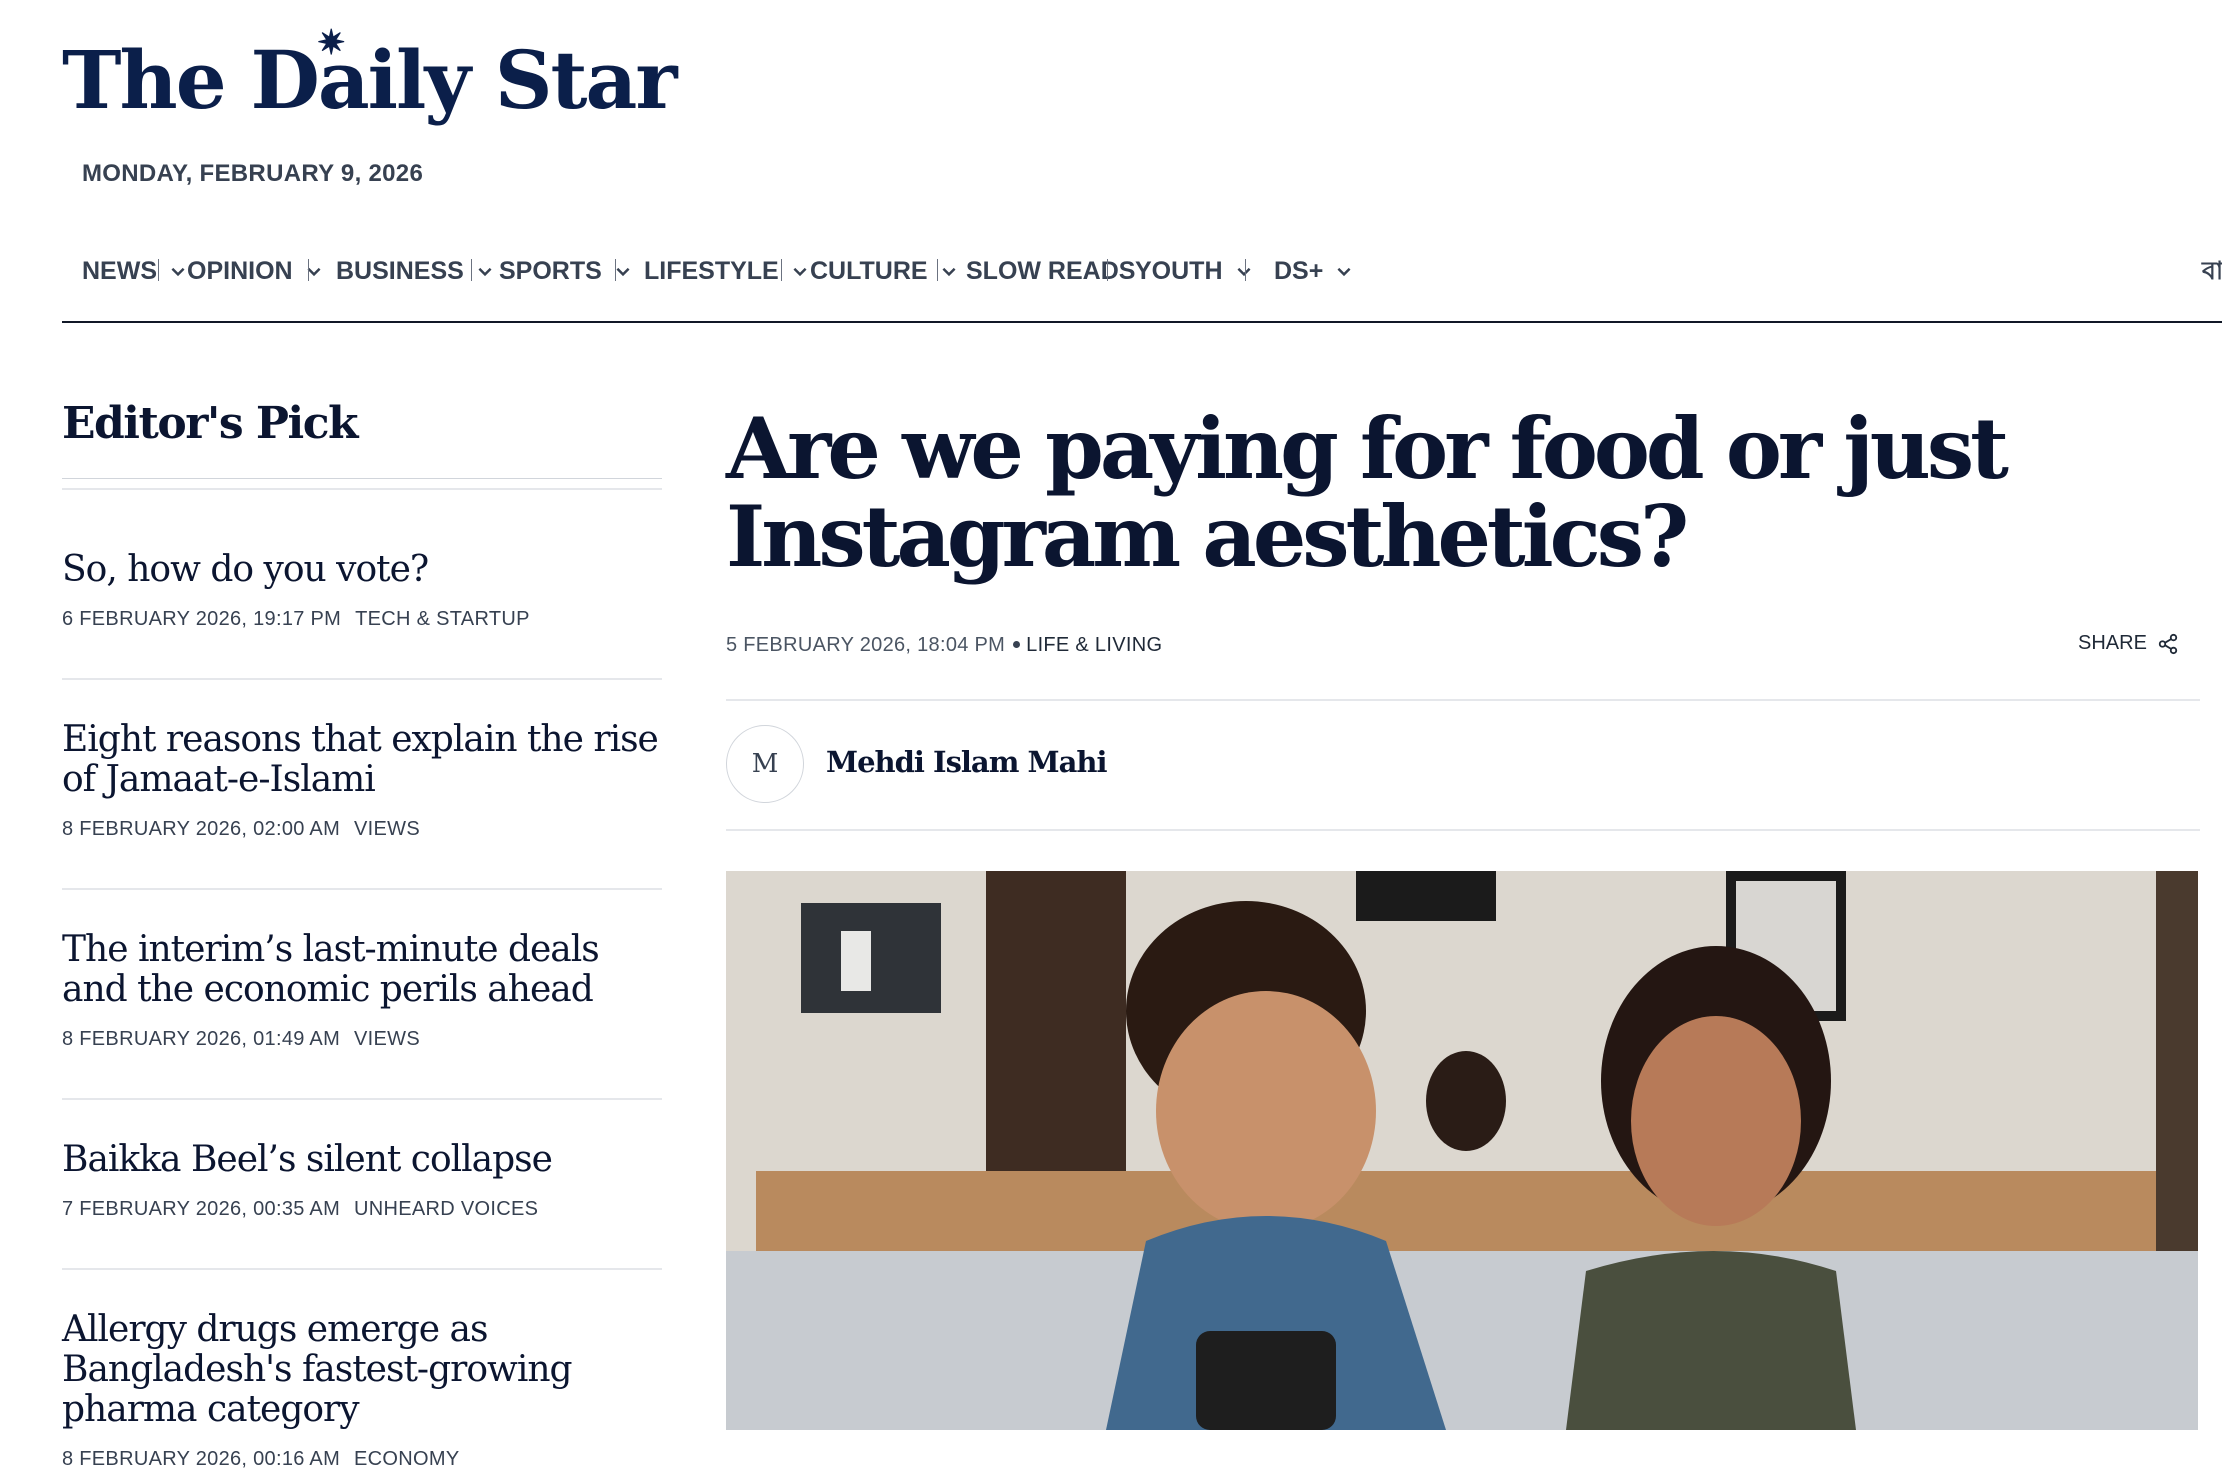 The height and width of the screenshot is (1471, 2222). I want to click on editors-pick-title-link: Baikka Beel’s silent collapse, so click(362, 1160).